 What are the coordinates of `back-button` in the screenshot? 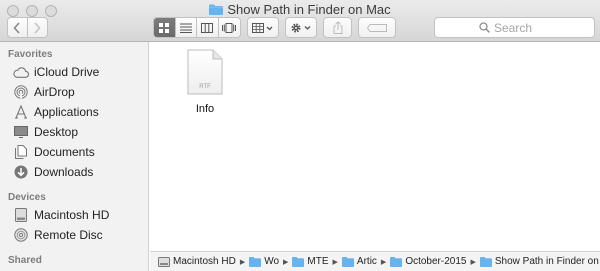 It's located at (18, 27).